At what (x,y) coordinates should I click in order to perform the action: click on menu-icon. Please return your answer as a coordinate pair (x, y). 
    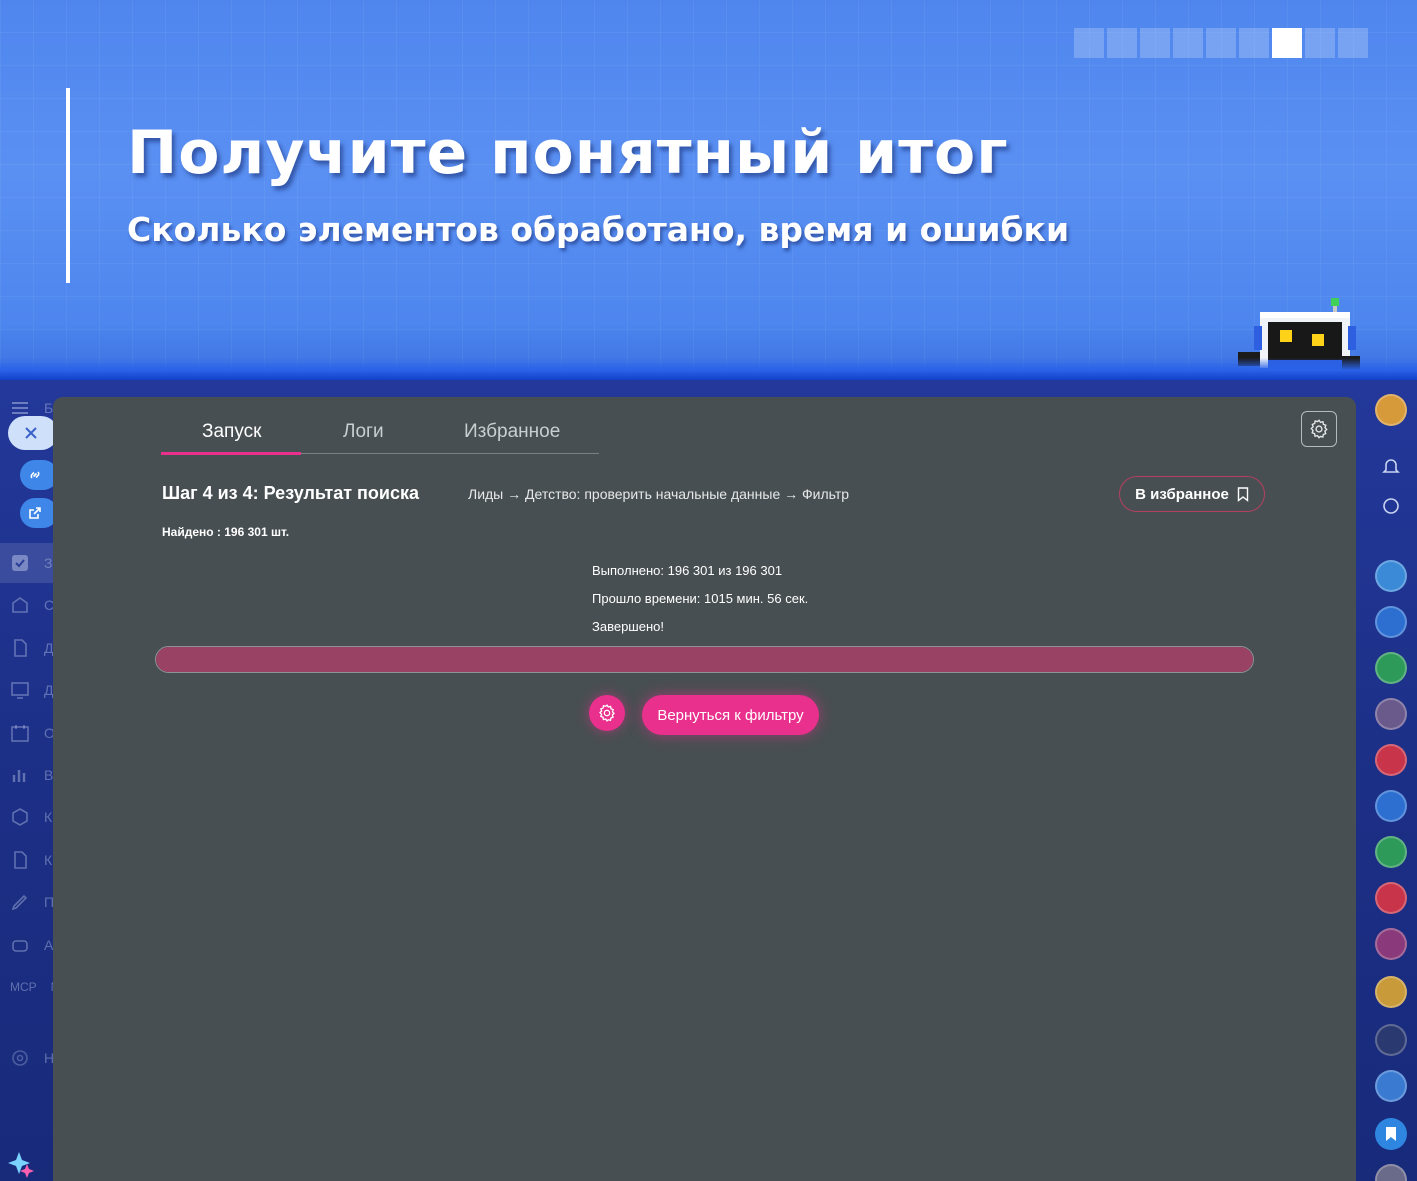
    Looking at the image, I should click on (20, 408).